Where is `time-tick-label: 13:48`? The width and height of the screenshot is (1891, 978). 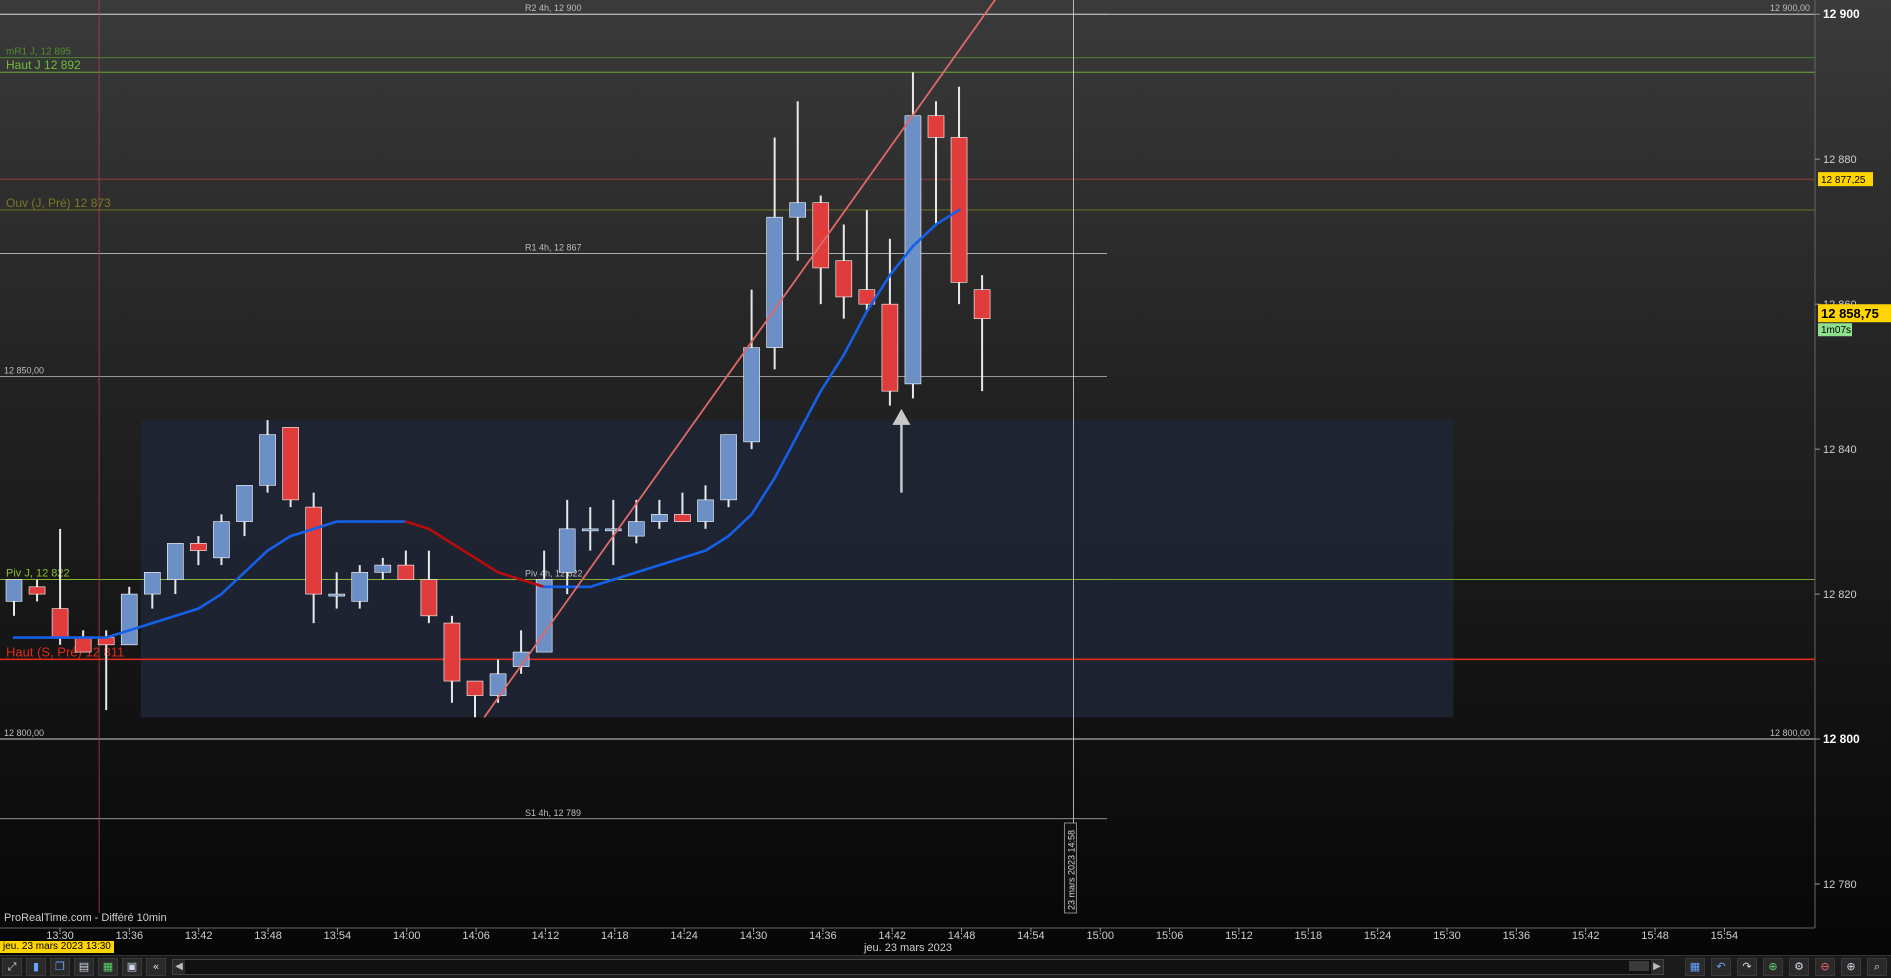 time-tick-label: 13:48 is located at coordinates (268, 936).